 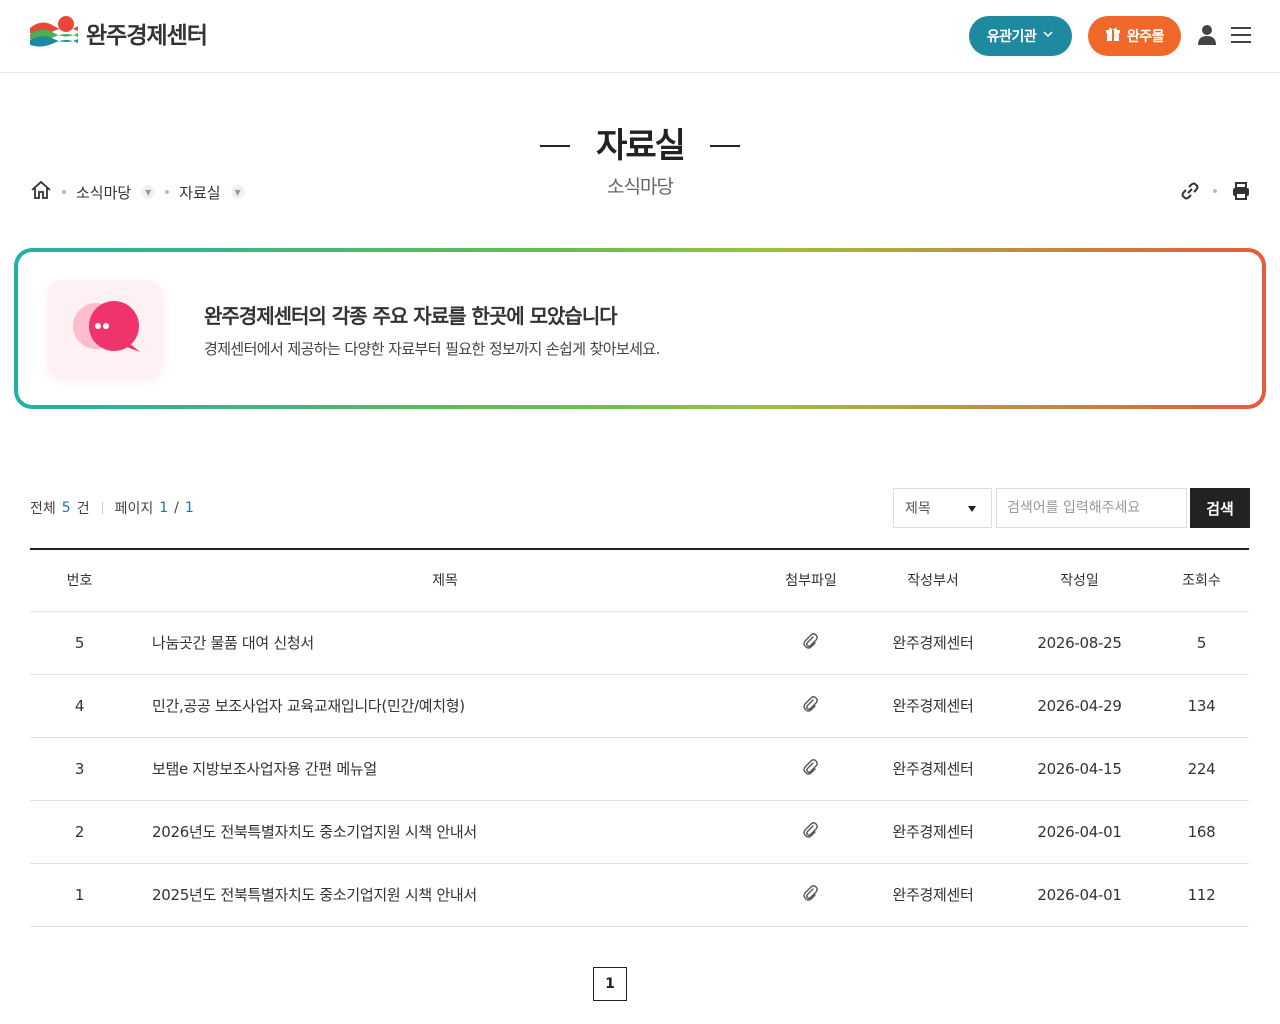 I want to click on row-views: 134, so click(x=1201, y=706).